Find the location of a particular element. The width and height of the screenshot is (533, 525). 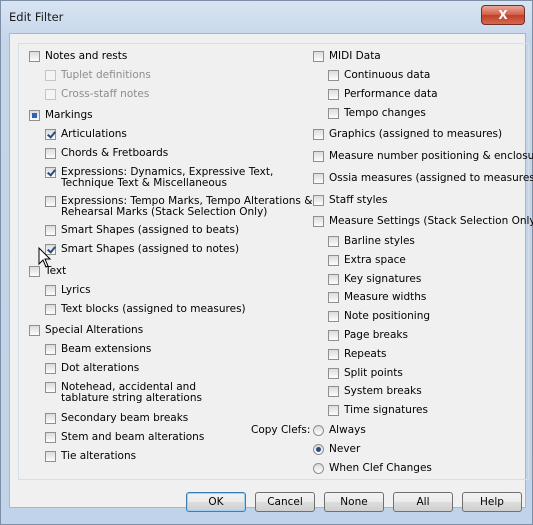

checkbox-label: Barline styles is located at coordinates (379, 241).